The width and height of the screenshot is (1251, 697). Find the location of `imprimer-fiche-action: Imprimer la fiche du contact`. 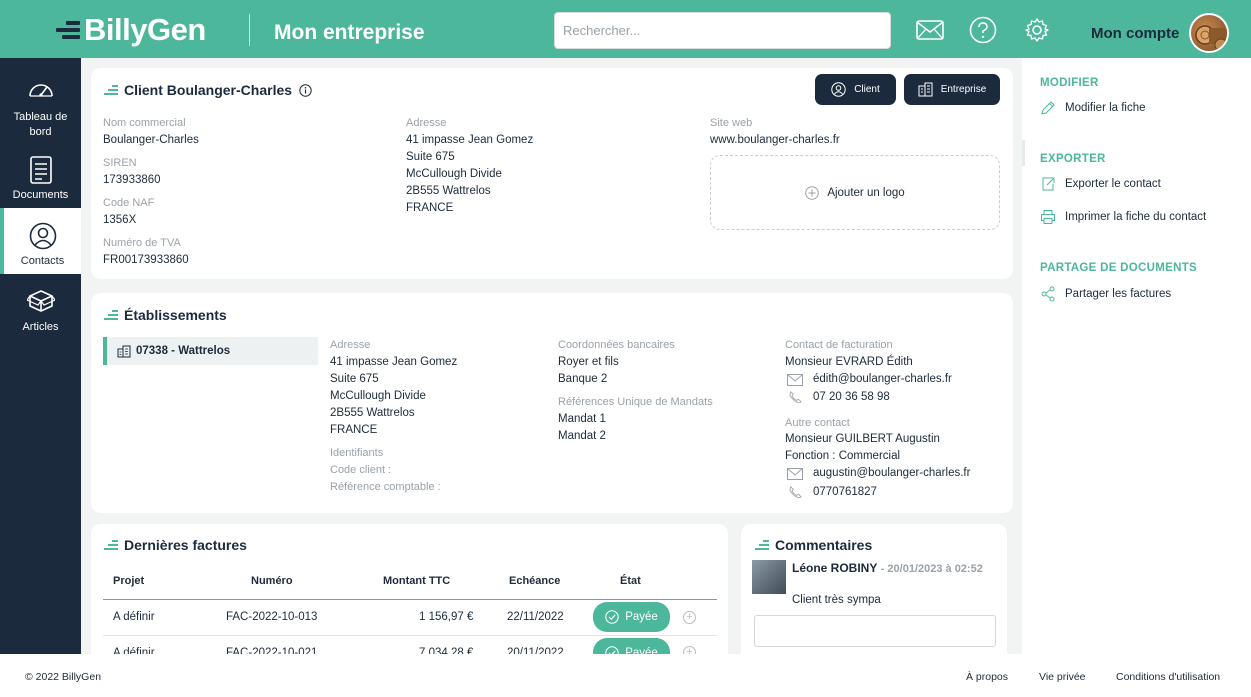

imprimer-fiche-action: Imprimer la fiche du contact is located at coordinates (1123, 217).